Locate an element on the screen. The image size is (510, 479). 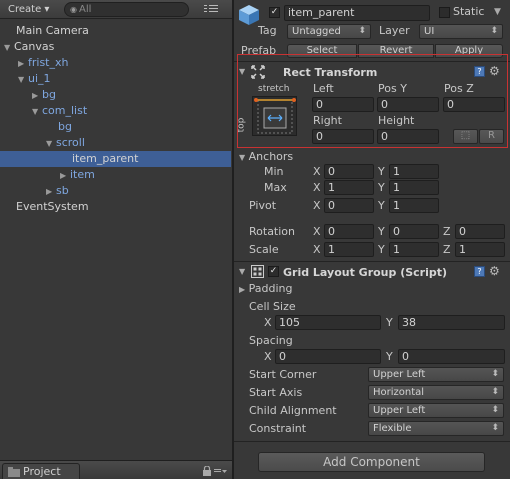
padding-foldout: ▶ Padding is located at coordinates (266, 289).